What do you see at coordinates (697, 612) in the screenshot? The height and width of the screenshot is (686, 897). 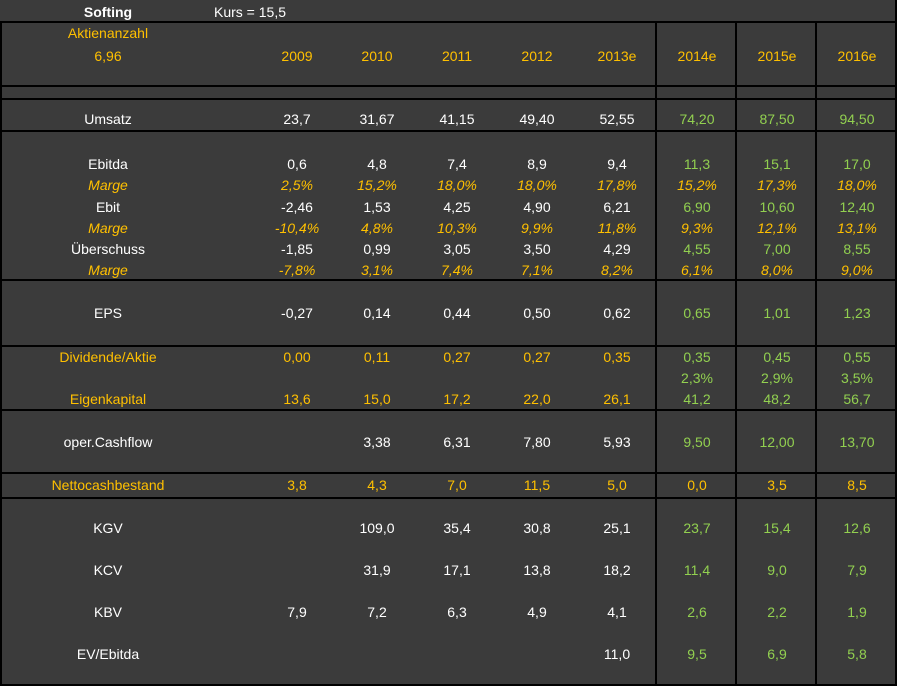 I see `table-cell: 2,6` at bounding box center [697, 612].